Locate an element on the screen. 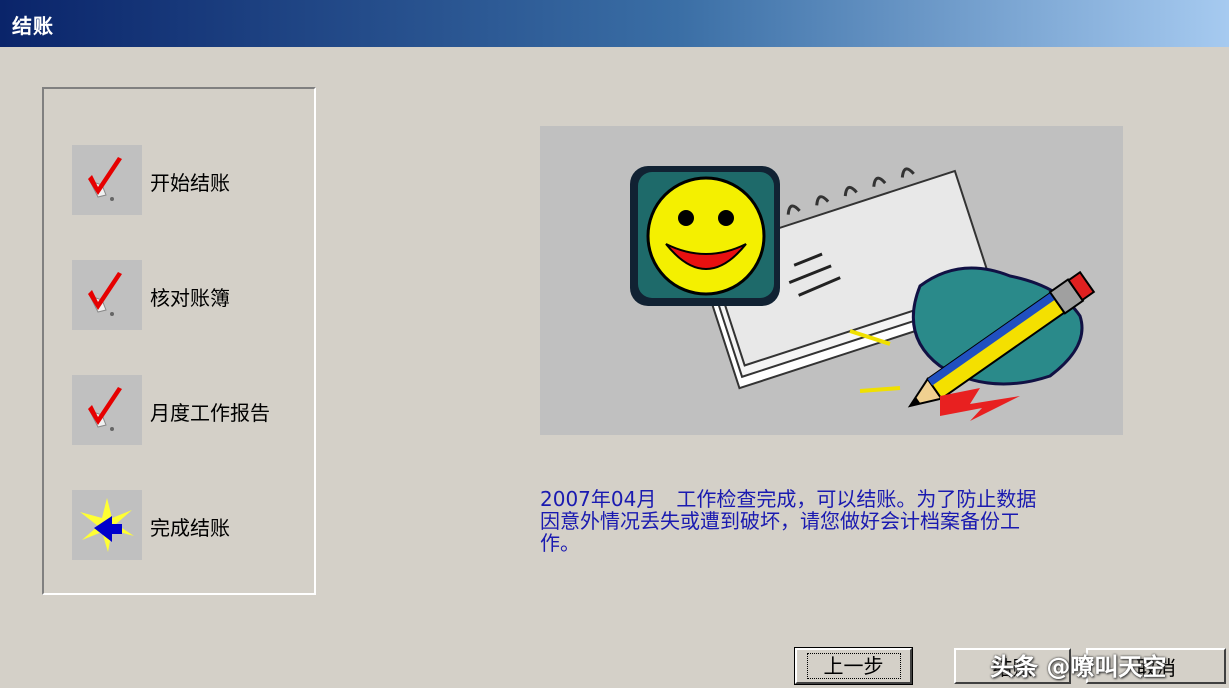 This screenshot has height=688, width=1229. cancel-label: 取消 is located at coordinates (1156, 667).